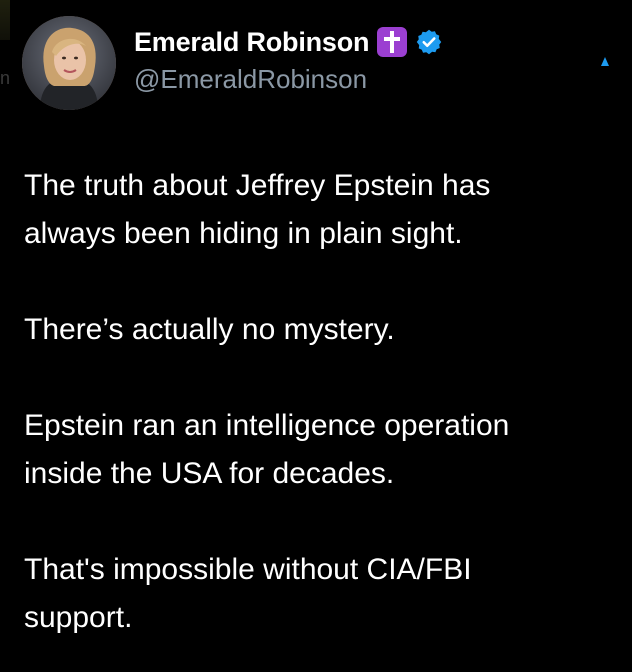  Describe the element at coordinates (5, 20) in the screenshot. I see `corner-fragment` at that location.